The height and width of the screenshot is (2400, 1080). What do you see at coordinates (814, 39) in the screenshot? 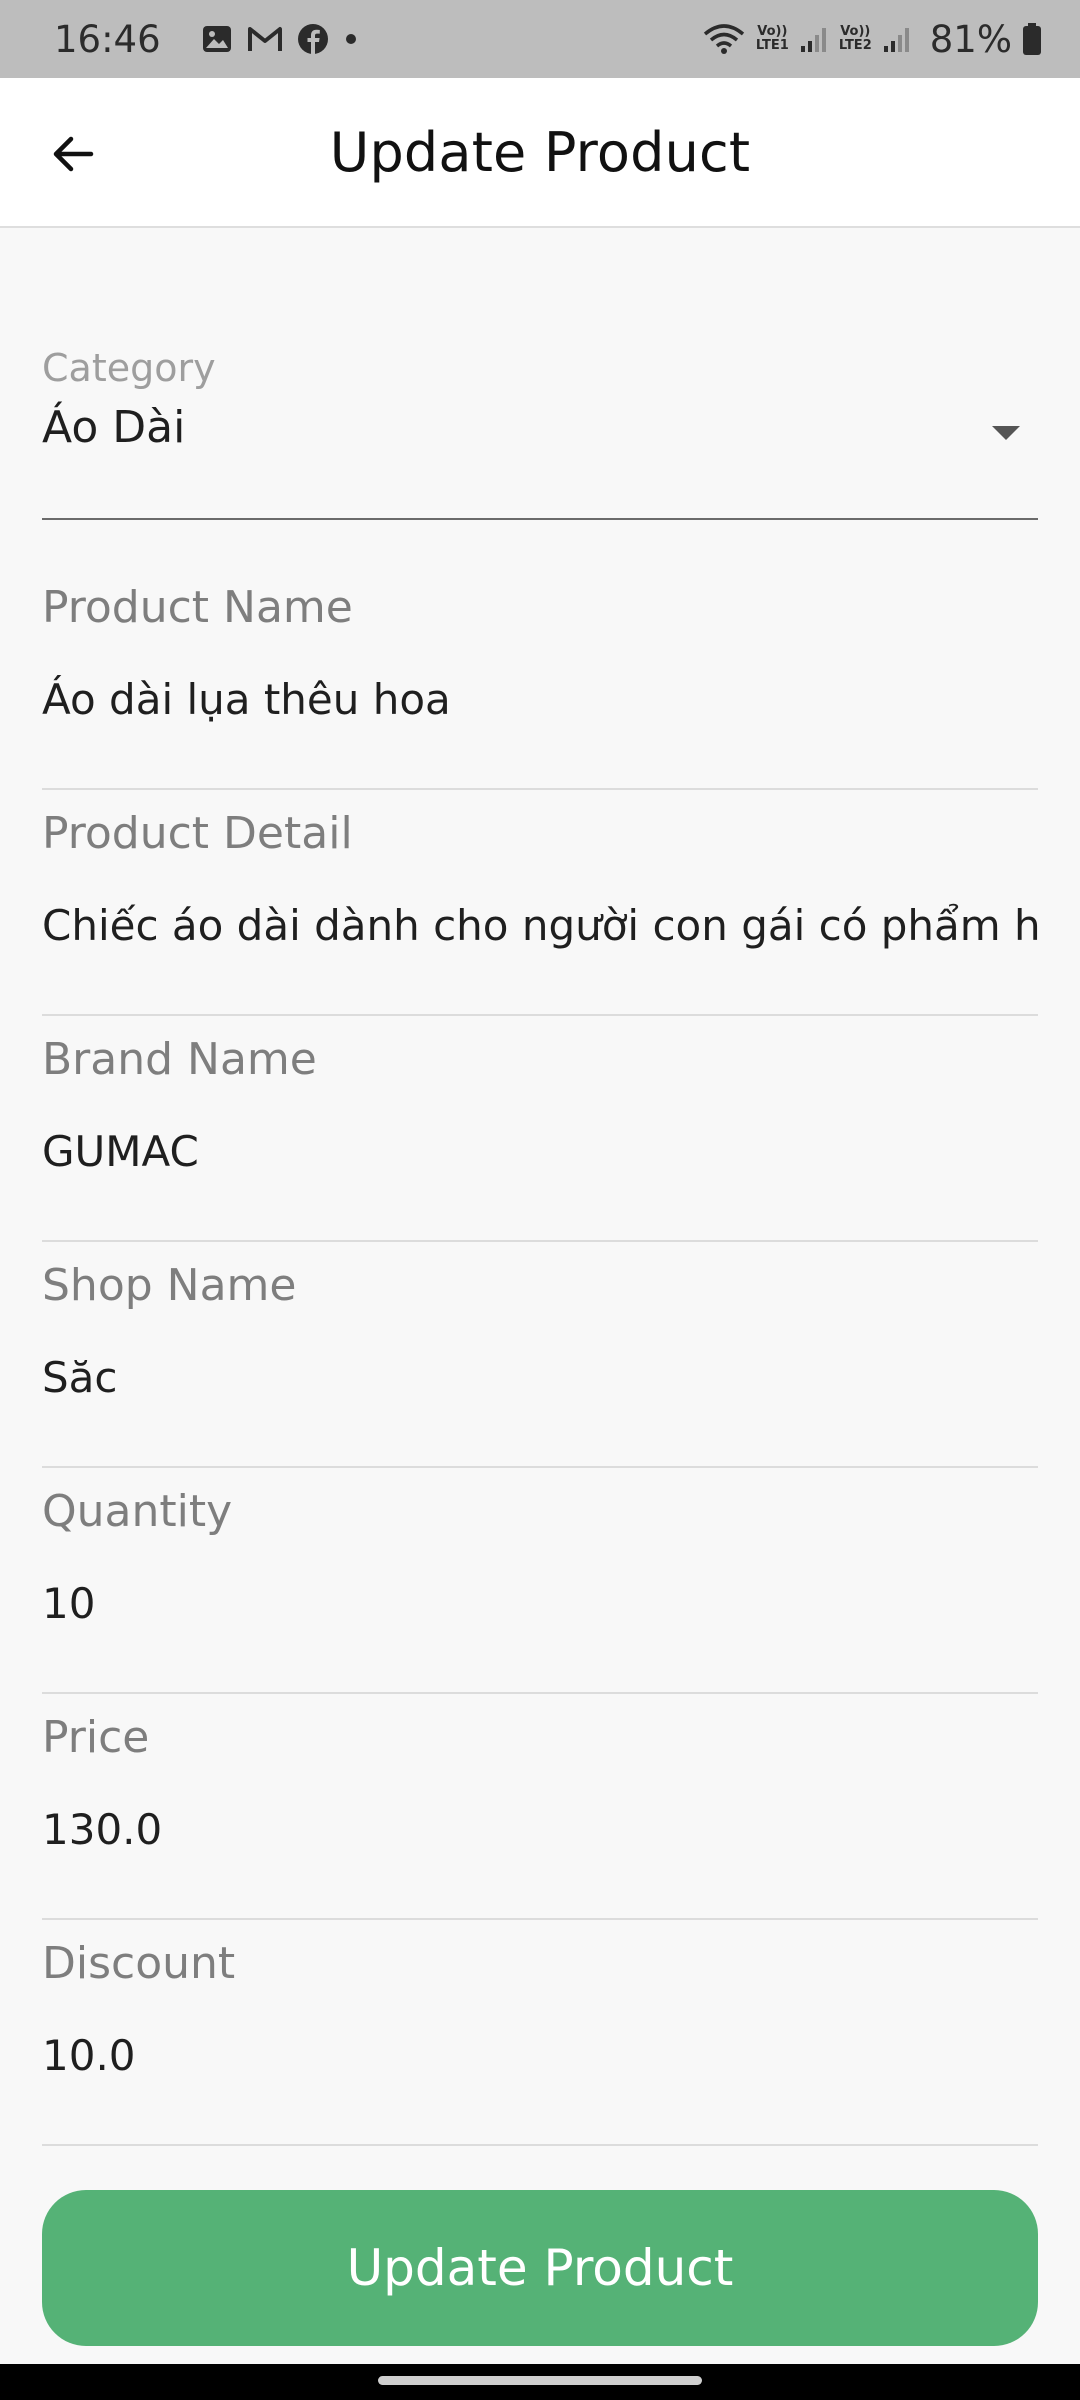
I see `signal-1-icon` at bounding box center [814, 39].